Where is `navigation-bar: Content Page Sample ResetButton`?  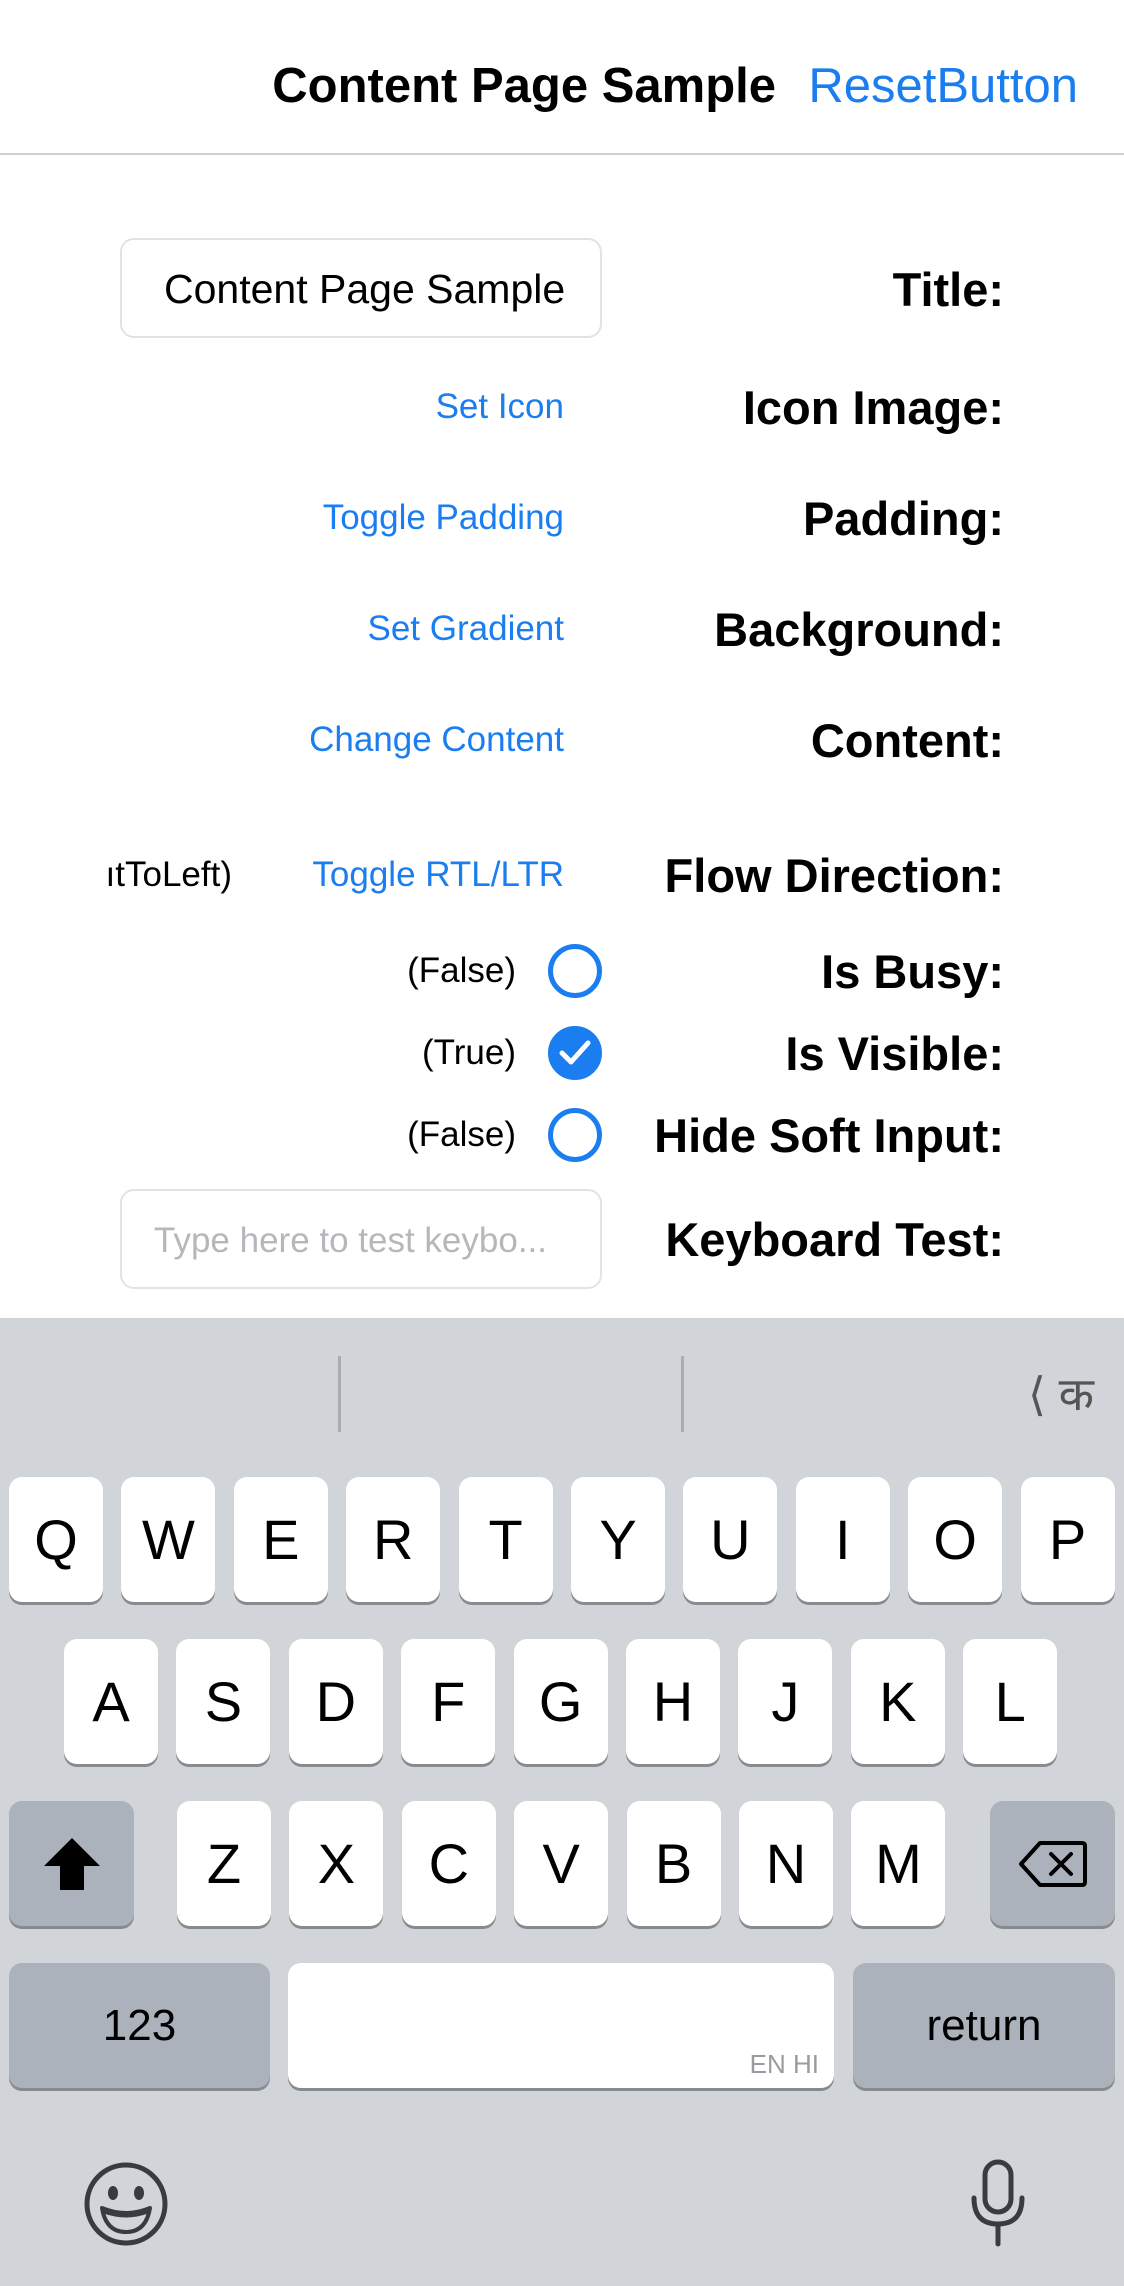 navigation-bar: Content Page Sample ResetButton is located at coordinates (562, 77).